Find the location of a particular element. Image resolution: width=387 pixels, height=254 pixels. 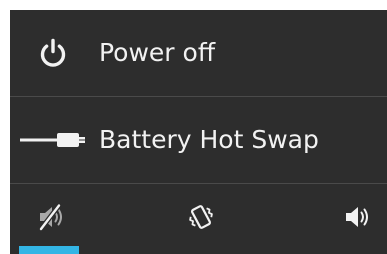

sound-on-mode-button is located at coordinates (348, 219).